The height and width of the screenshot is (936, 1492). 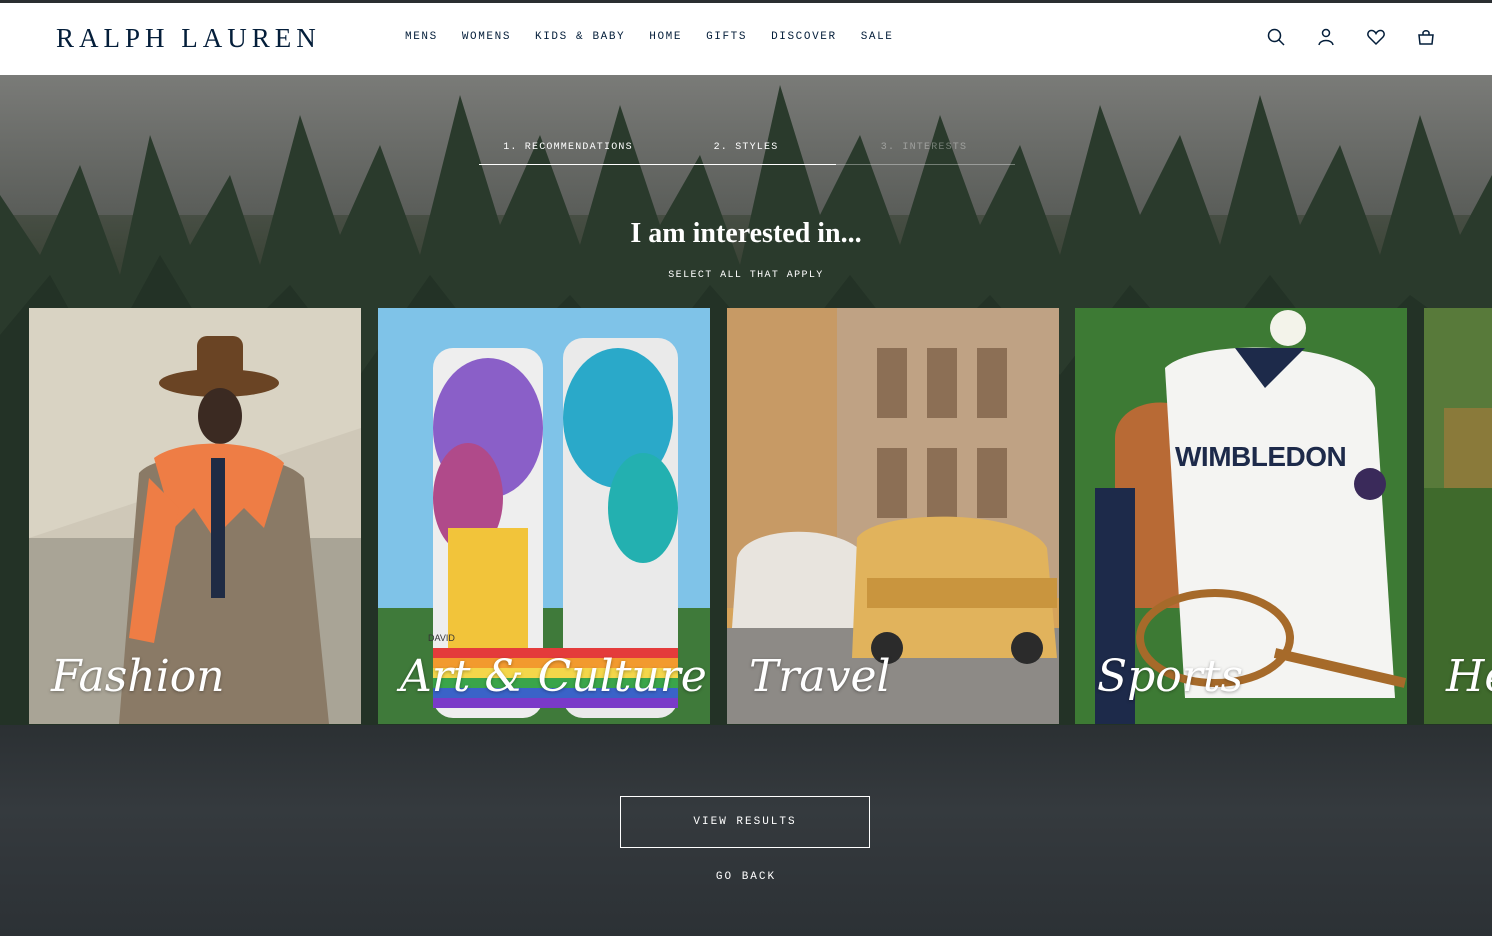 I want to click on step-styles: 2. STYLES, so click(x=746, y=147).